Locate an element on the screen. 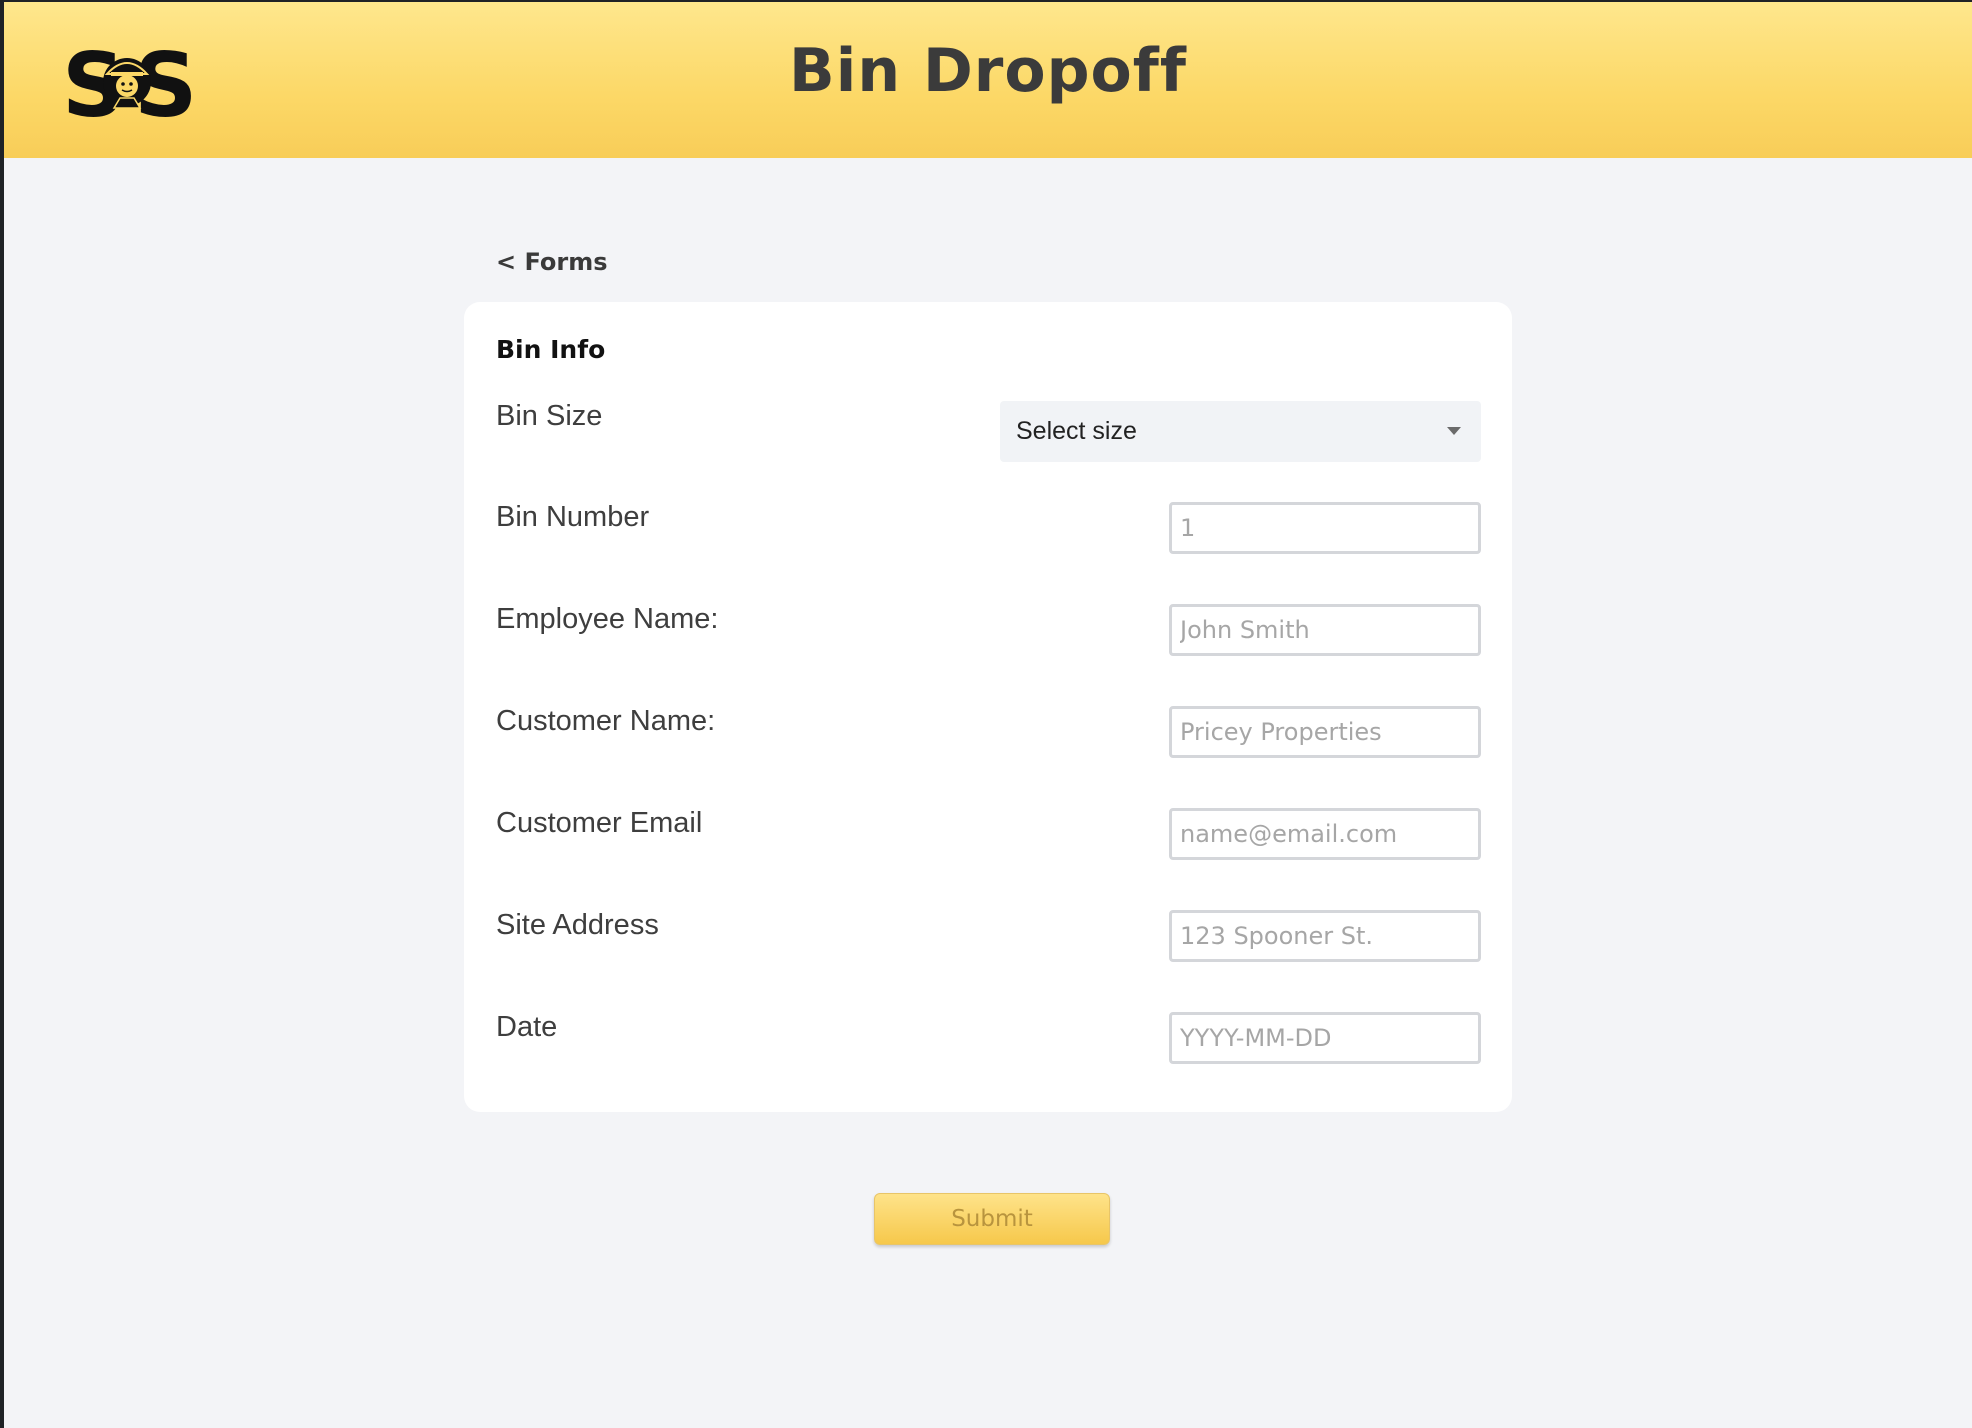 This screenshot has width=1972, height=1428. employee-name-label: Employee Name: is located at coordinates (607, 619).